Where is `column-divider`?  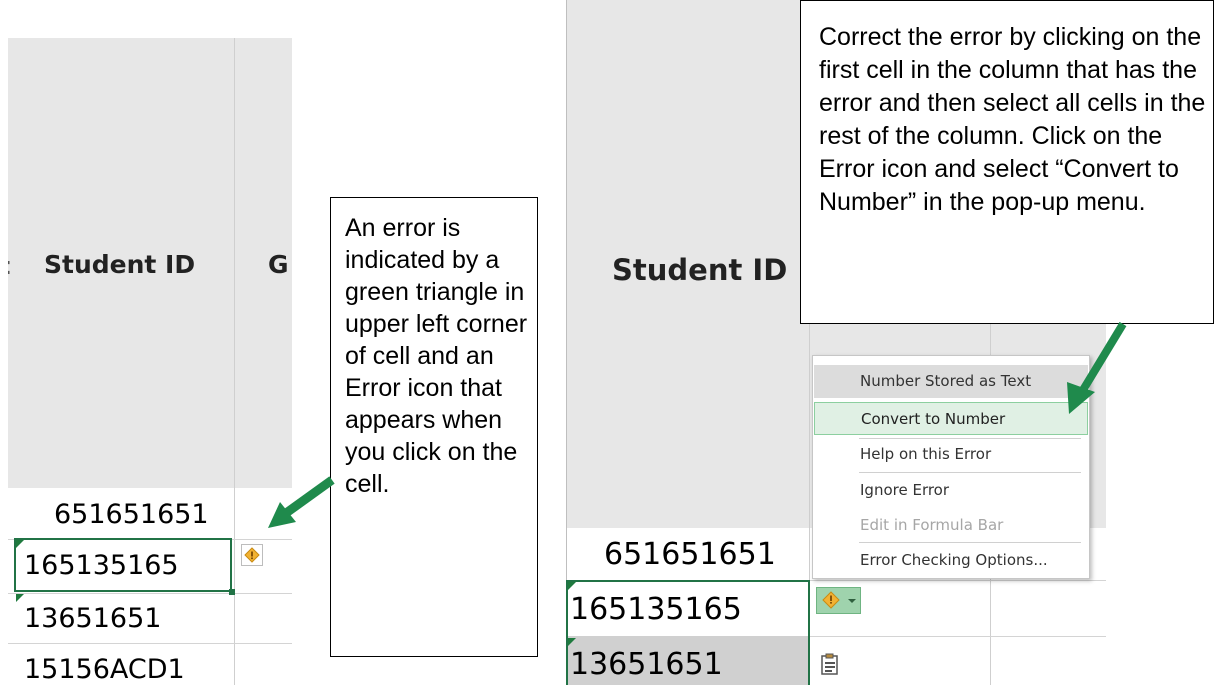
column-divider is located at coordinates (234, 361).